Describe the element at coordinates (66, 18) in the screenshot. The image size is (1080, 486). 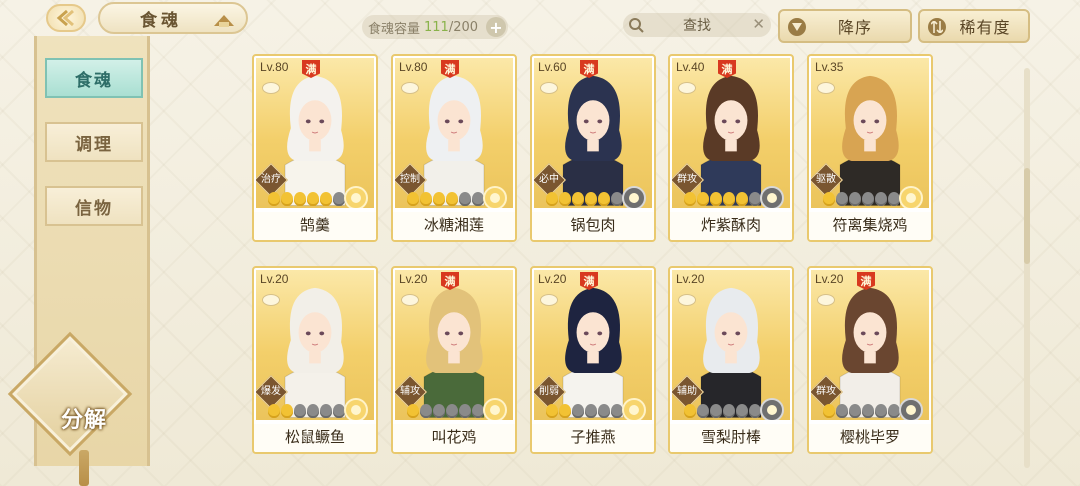
I see `back-button` at that location.